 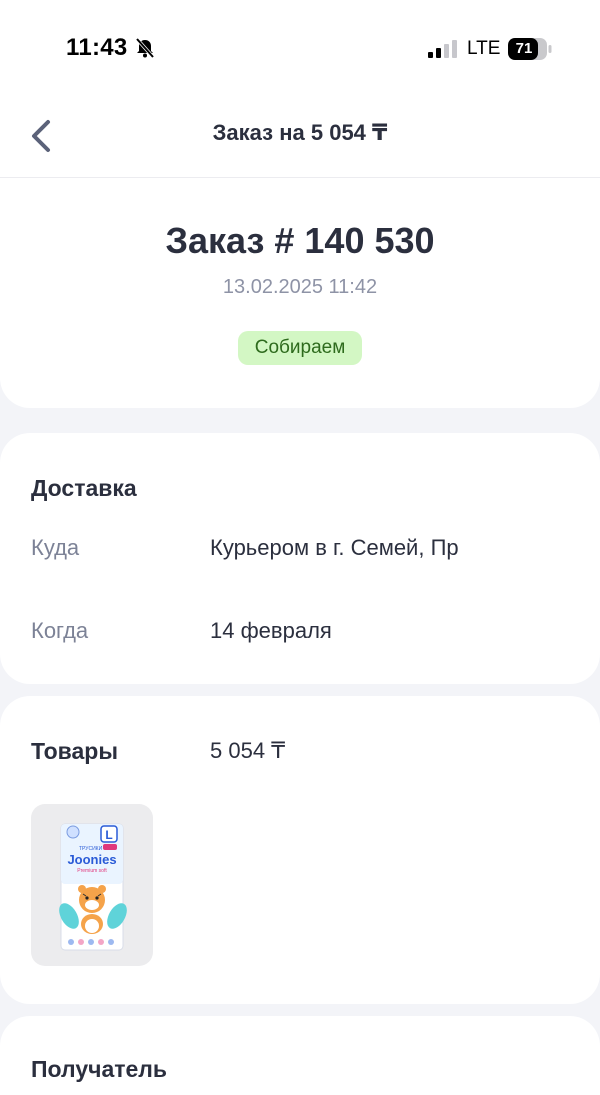 I want to click on diaper-pack-image: L ТРУСИКИ Joonies Premium soft, so click(x=93, y=887).